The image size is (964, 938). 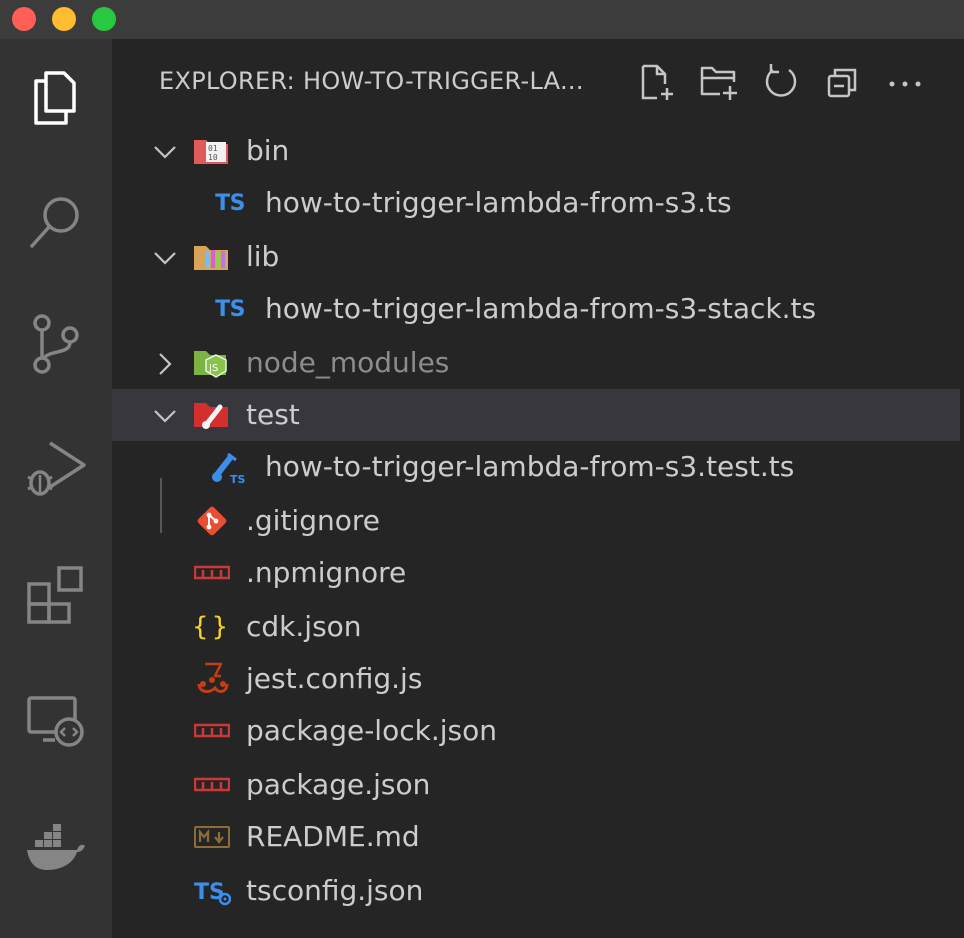 What do you see at coordinates (335, 890) in the screenshot?
I see `tree-item-label: tsconfig.json` at bounding box center [335, 890].